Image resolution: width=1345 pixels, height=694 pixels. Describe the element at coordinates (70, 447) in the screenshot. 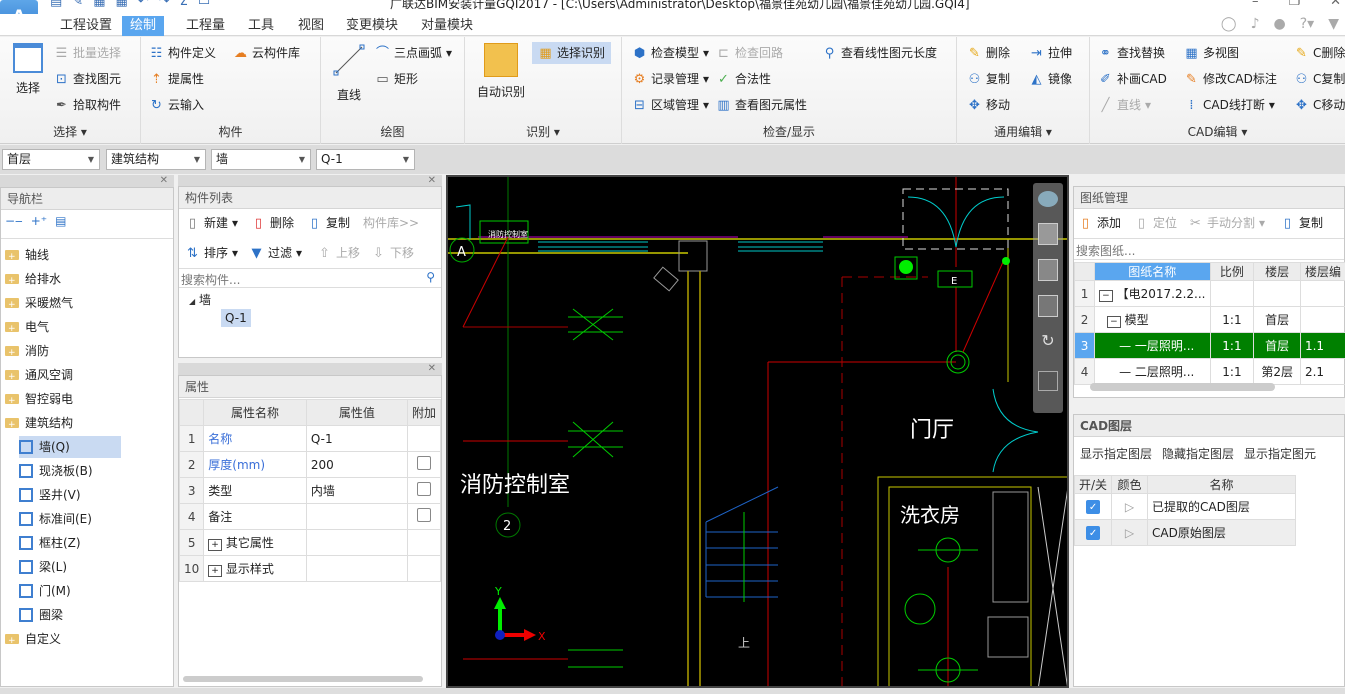

I see `nav-sub-item: 墙(Q)` at that location.